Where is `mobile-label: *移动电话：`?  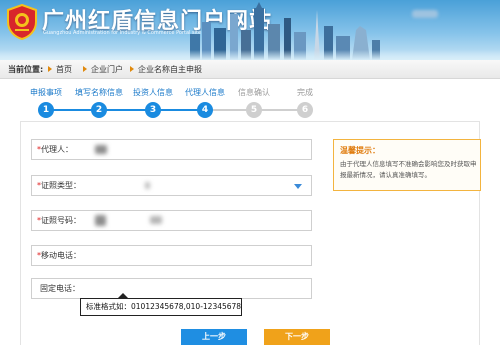 mobile-label: *移动电话： is located at coordinates (59, 255).